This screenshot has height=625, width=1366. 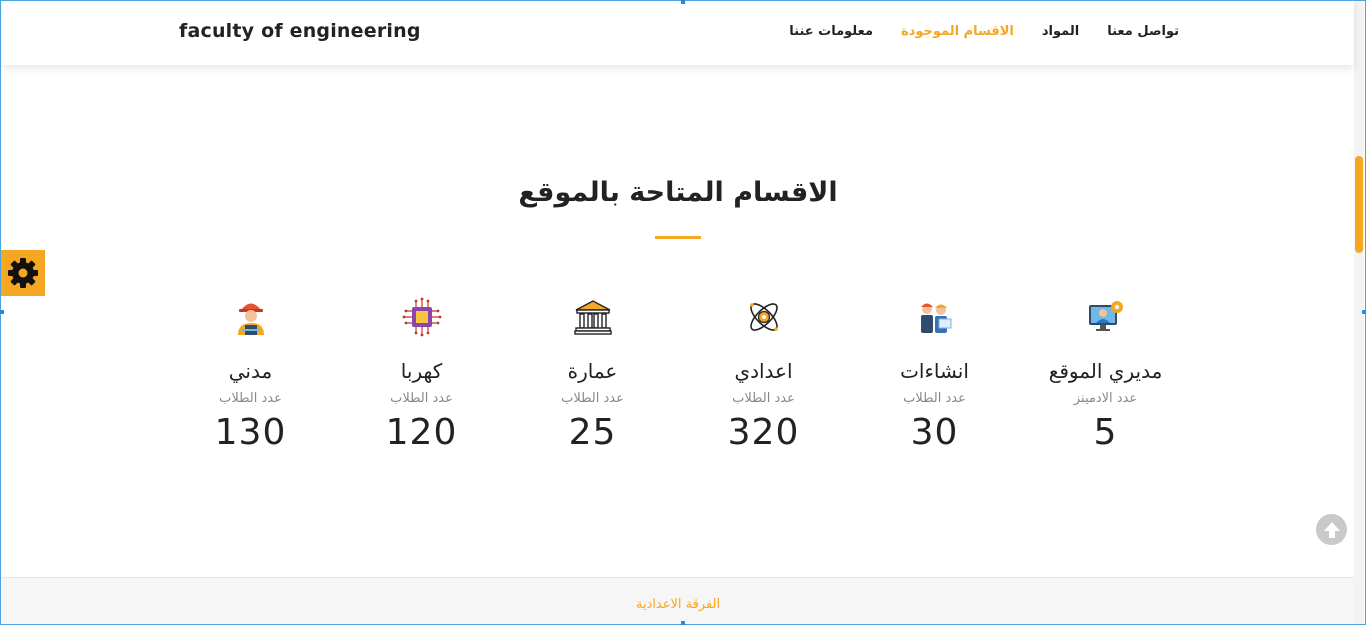 I want to click on stat-name: انشاءات, so click(x=934, y=371).